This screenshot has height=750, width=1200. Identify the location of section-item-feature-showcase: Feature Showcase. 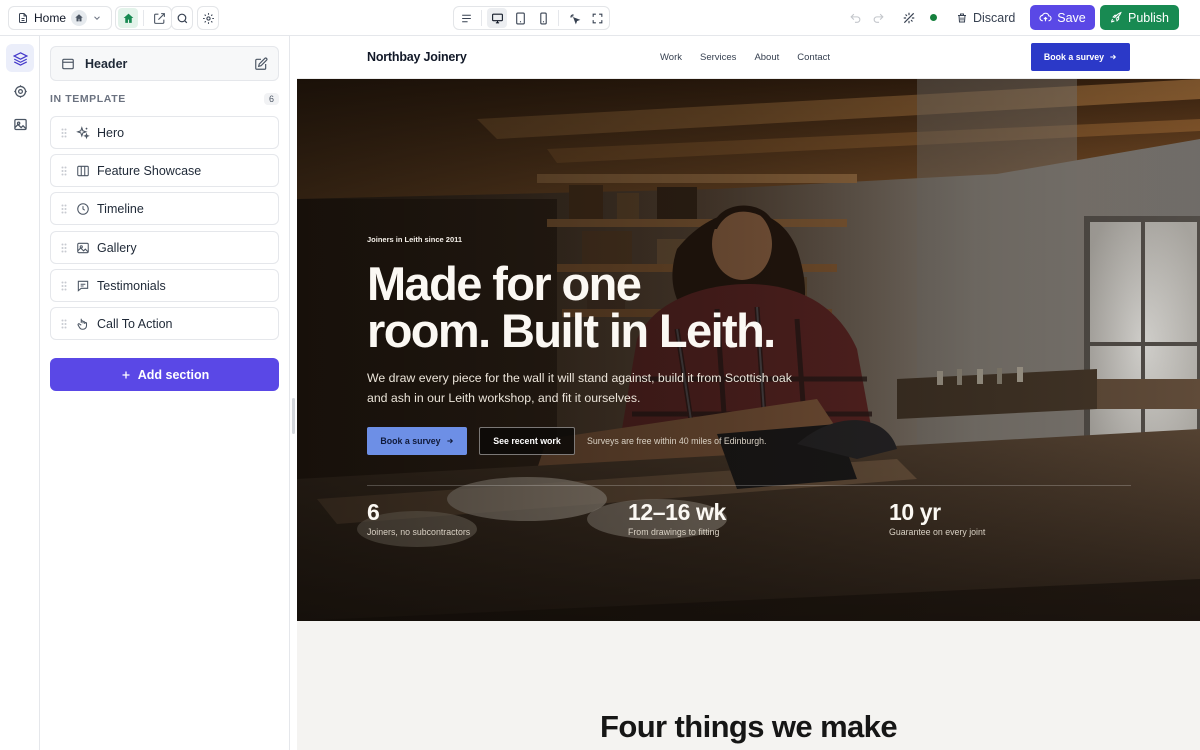
(164, 170).